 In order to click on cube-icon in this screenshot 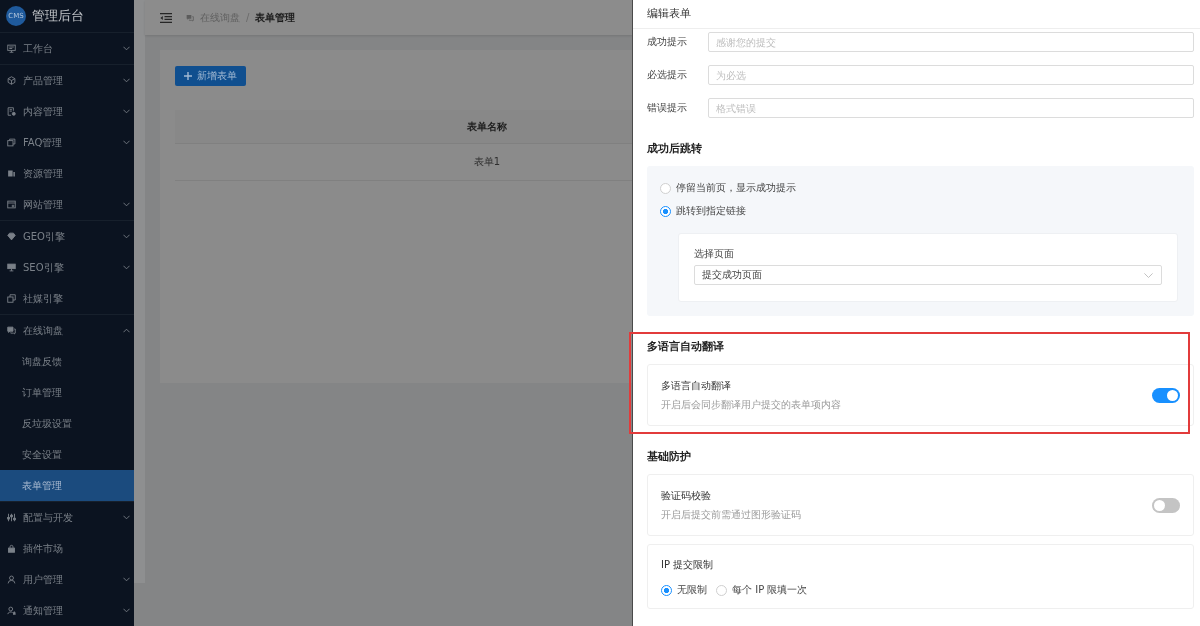, I will do `click(11, 80)`.